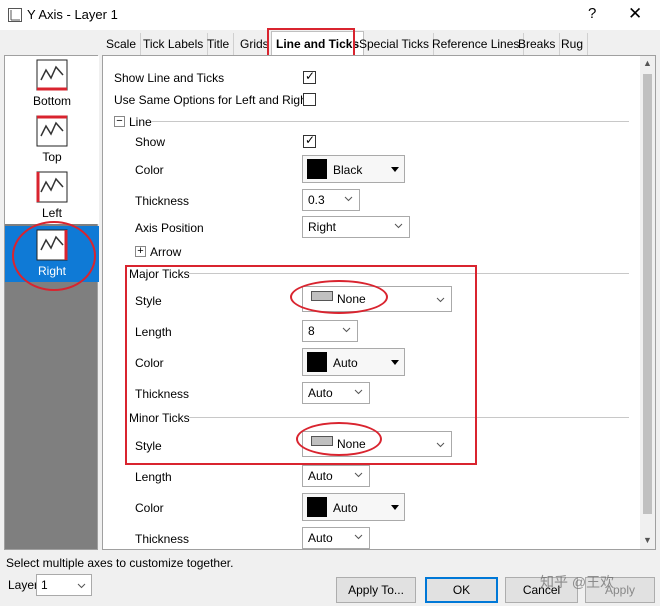  I want to click on line-thickness-label: Thickness, so click(162, 201).